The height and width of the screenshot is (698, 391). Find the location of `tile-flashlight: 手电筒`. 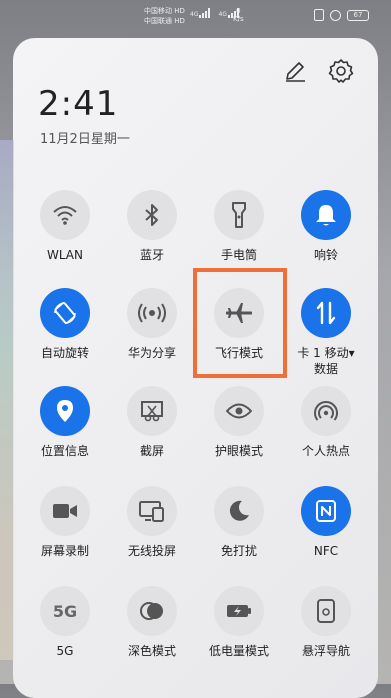

tile-flashlight: 手电筒 is located at coordinates (239, 235).